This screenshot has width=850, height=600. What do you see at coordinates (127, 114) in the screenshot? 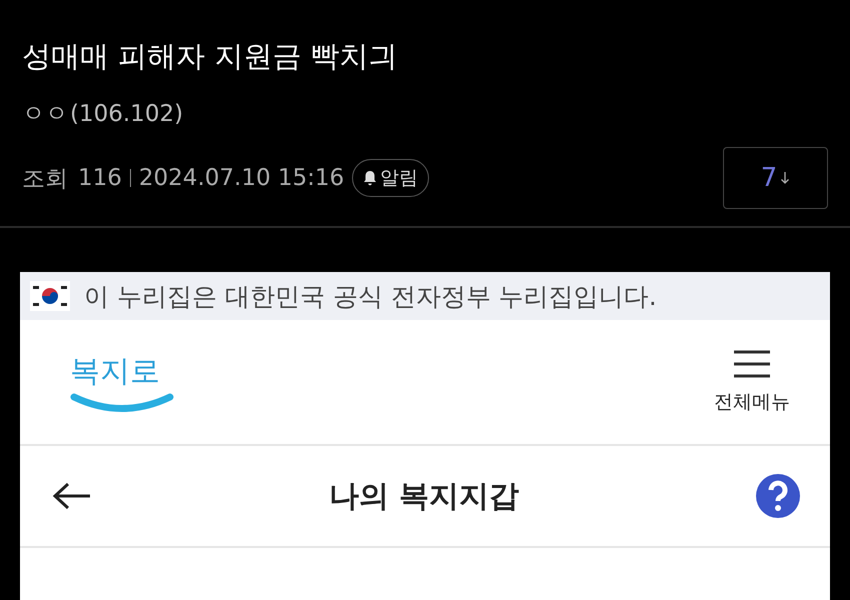
I see `author-ip: (106.102)` at bounding box center [127, 114].